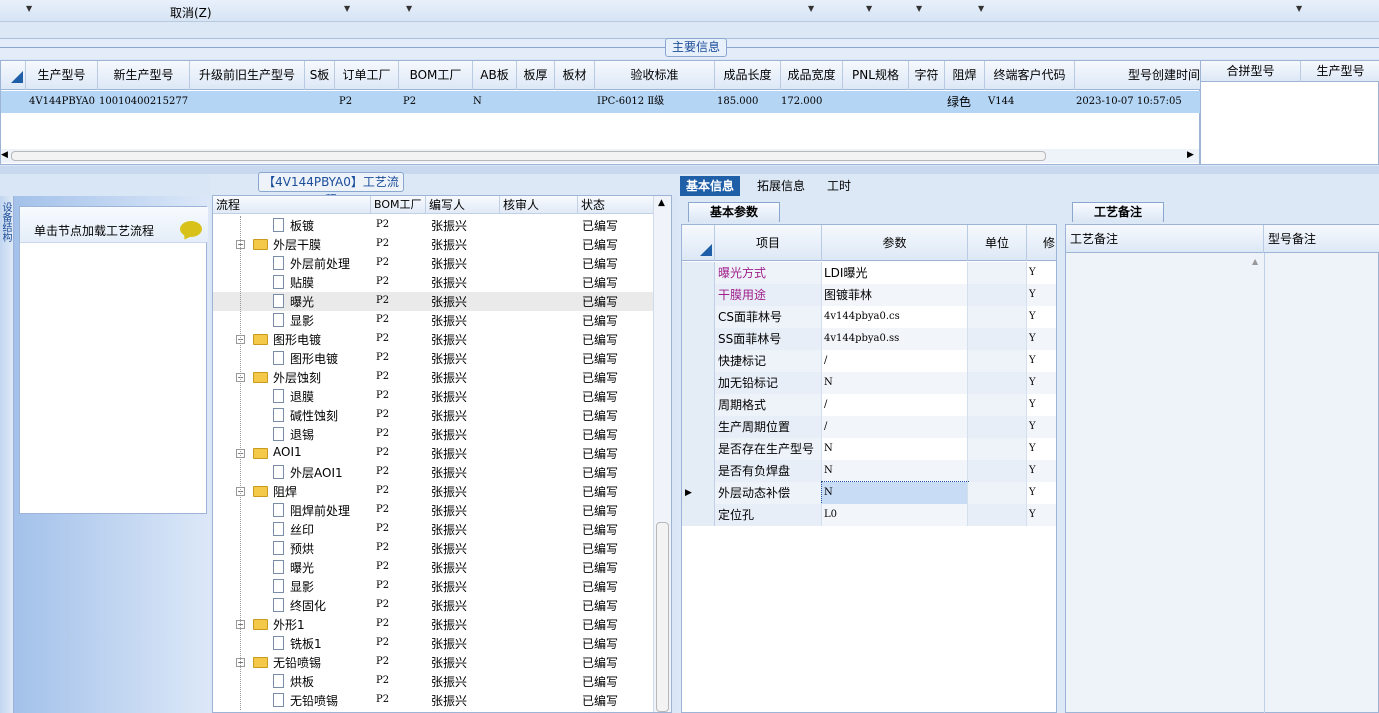 This screenshot has width=1379, height=713. What do you see at coordinates (698, 493) in the screenshot?
I see `row-indicator: ▶` at bounding box center [698, 493].